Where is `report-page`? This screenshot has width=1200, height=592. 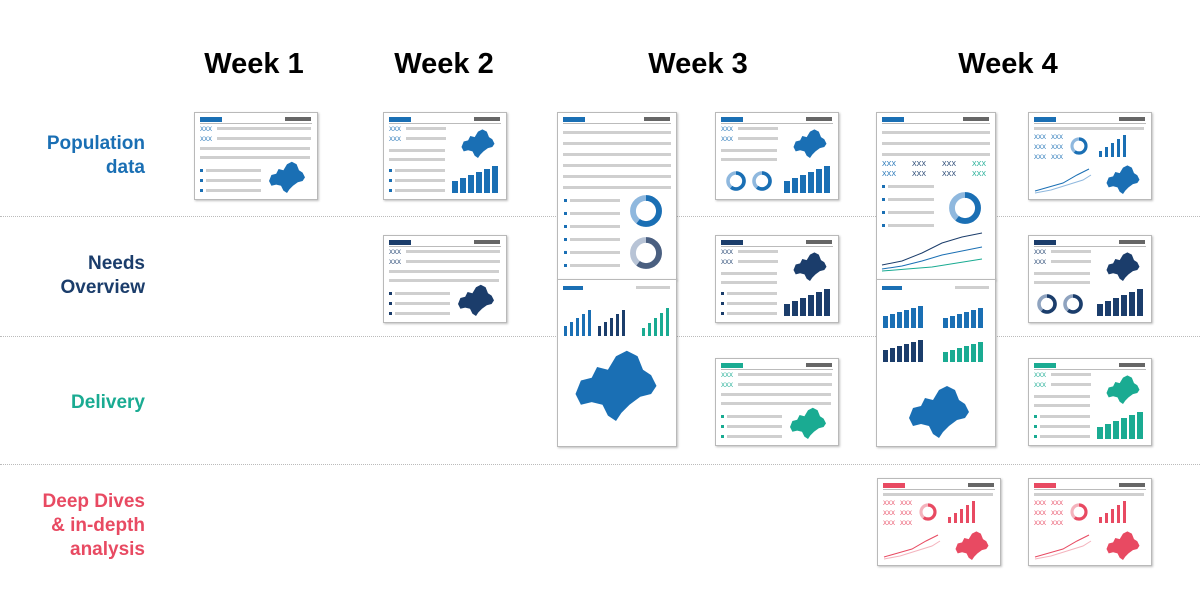 report-page is located at coordinates (936, 363).